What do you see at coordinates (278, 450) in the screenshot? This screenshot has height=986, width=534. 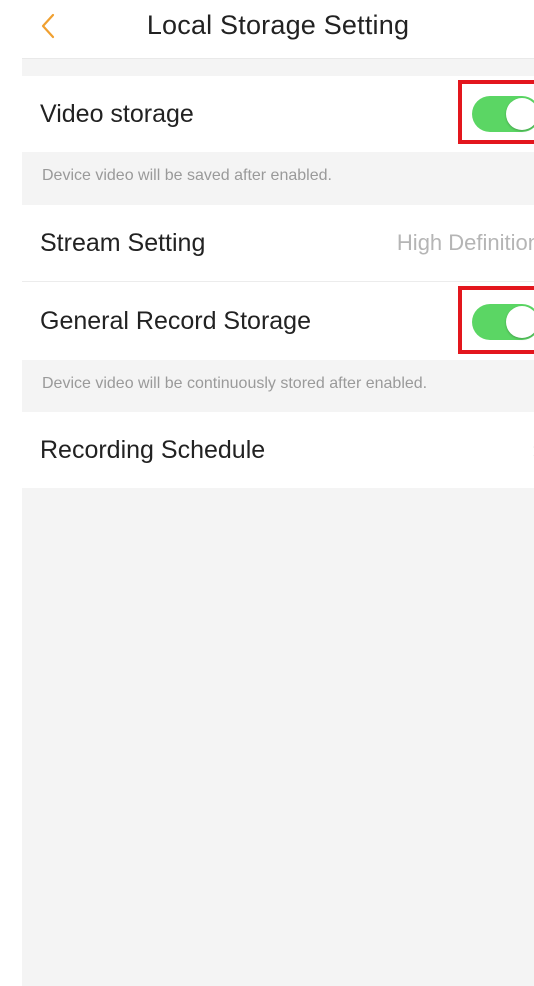 I see `recording-schedule-row: Recording Schedule ›` at bounding box center [278, 450].